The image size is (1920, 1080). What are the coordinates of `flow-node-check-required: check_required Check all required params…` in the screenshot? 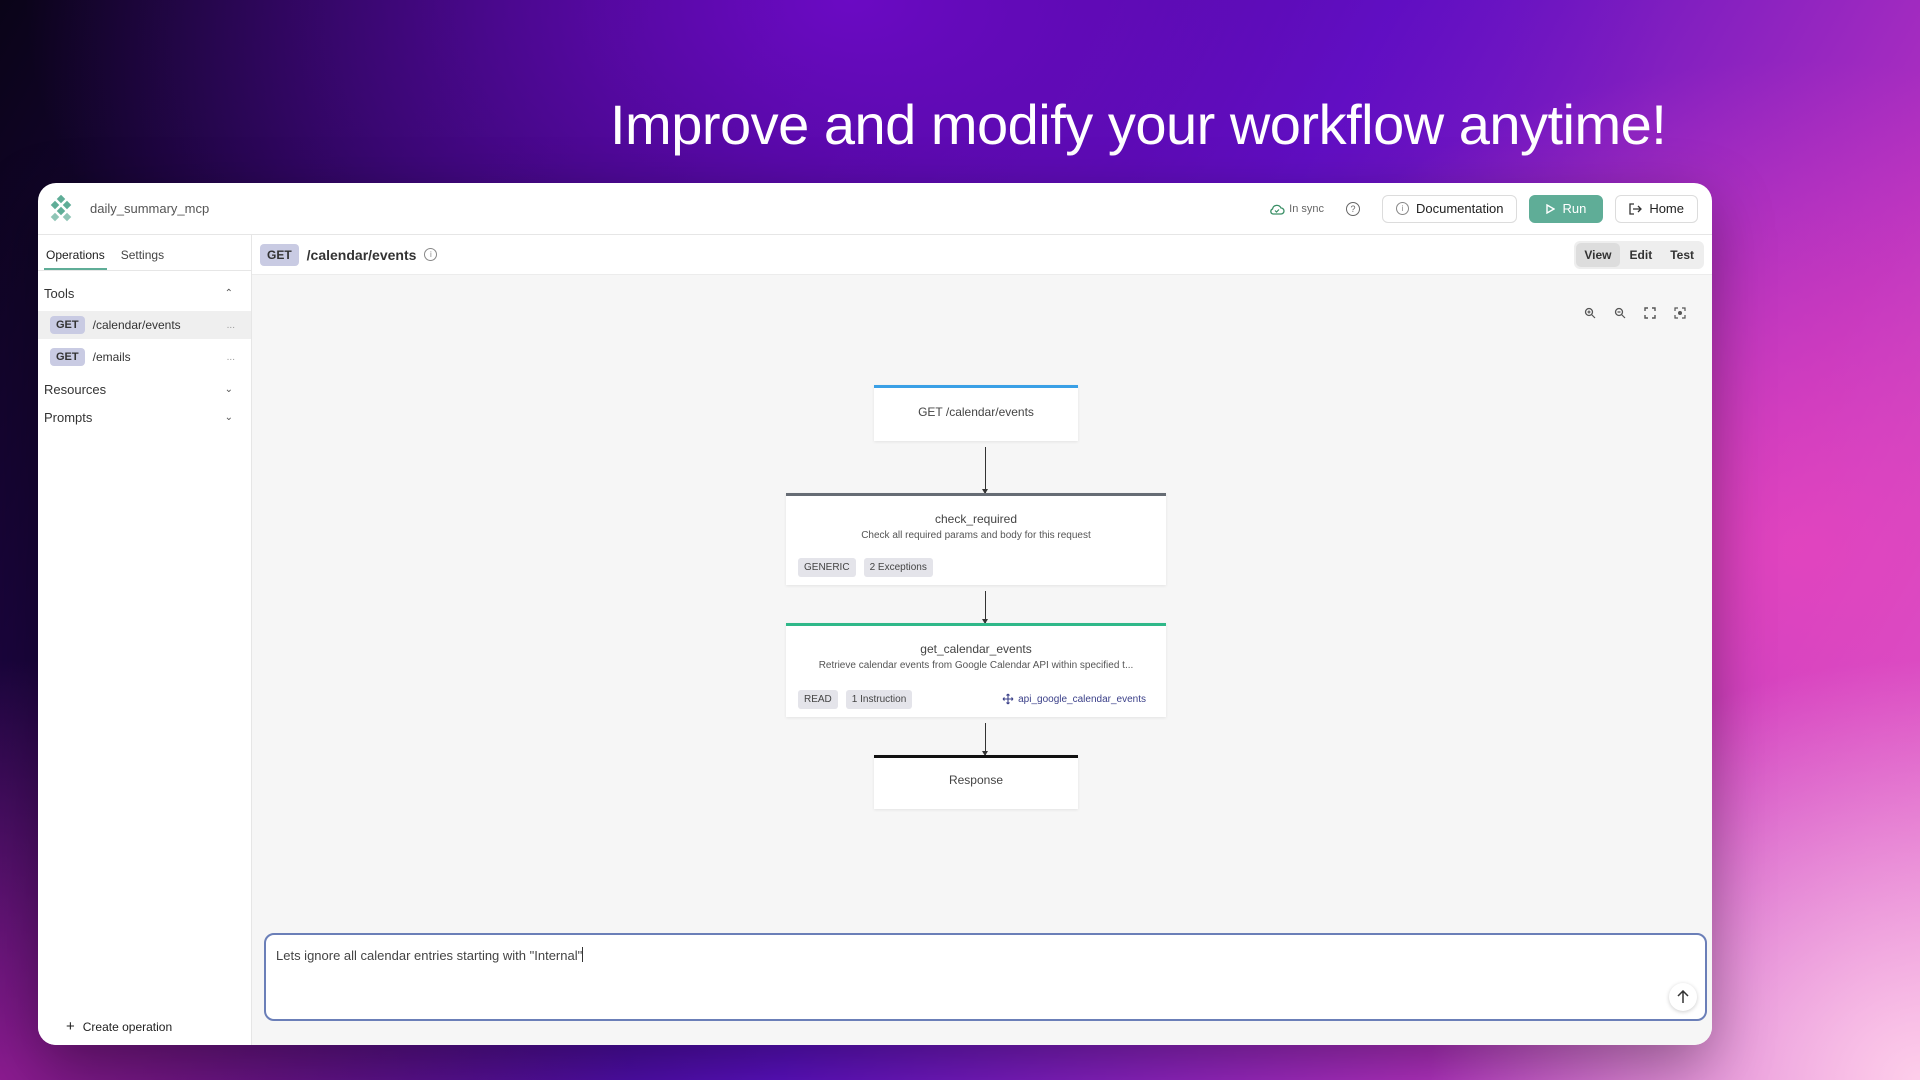 It's located at (976, 539).